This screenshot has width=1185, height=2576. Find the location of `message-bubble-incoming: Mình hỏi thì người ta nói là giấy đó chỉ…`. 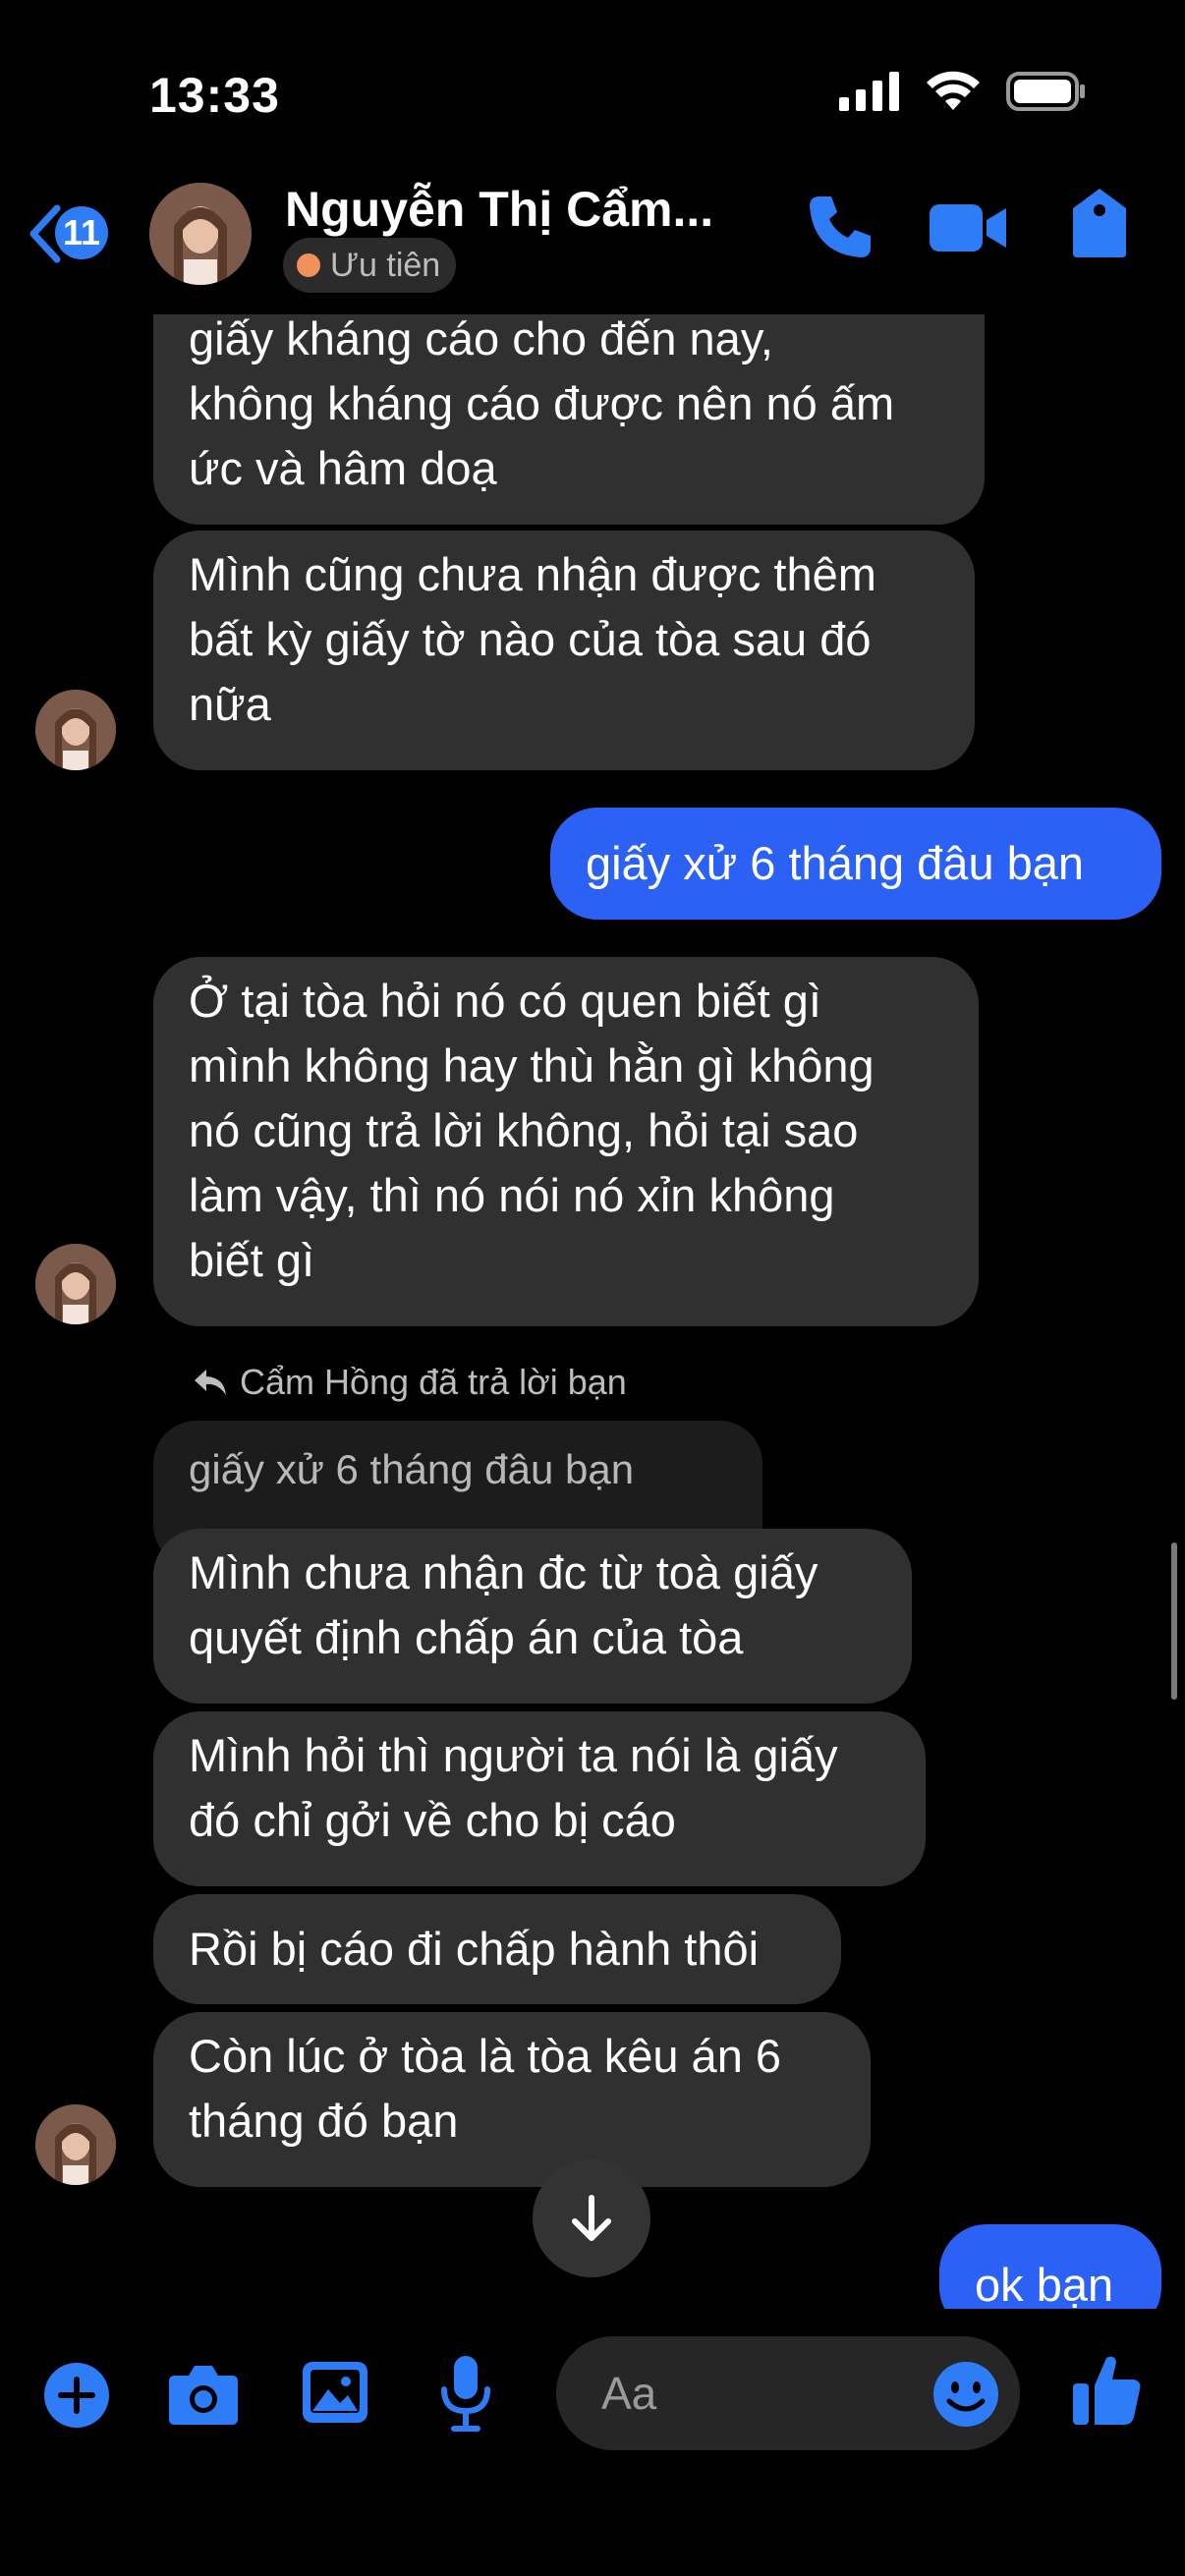

message-bubble-incoming: Mình hỏi thì người ta nói là giấy đó chỉ… is located at coordinates (540, 1798).